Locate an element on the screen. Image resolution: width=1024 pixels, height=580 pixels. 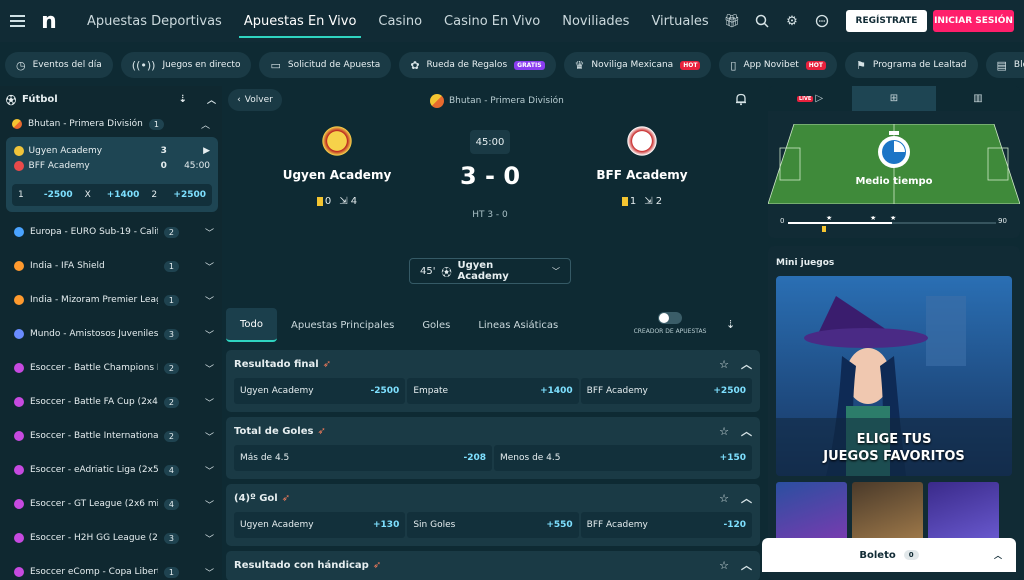
home-crest-icon is located at coordinates (19, 150).